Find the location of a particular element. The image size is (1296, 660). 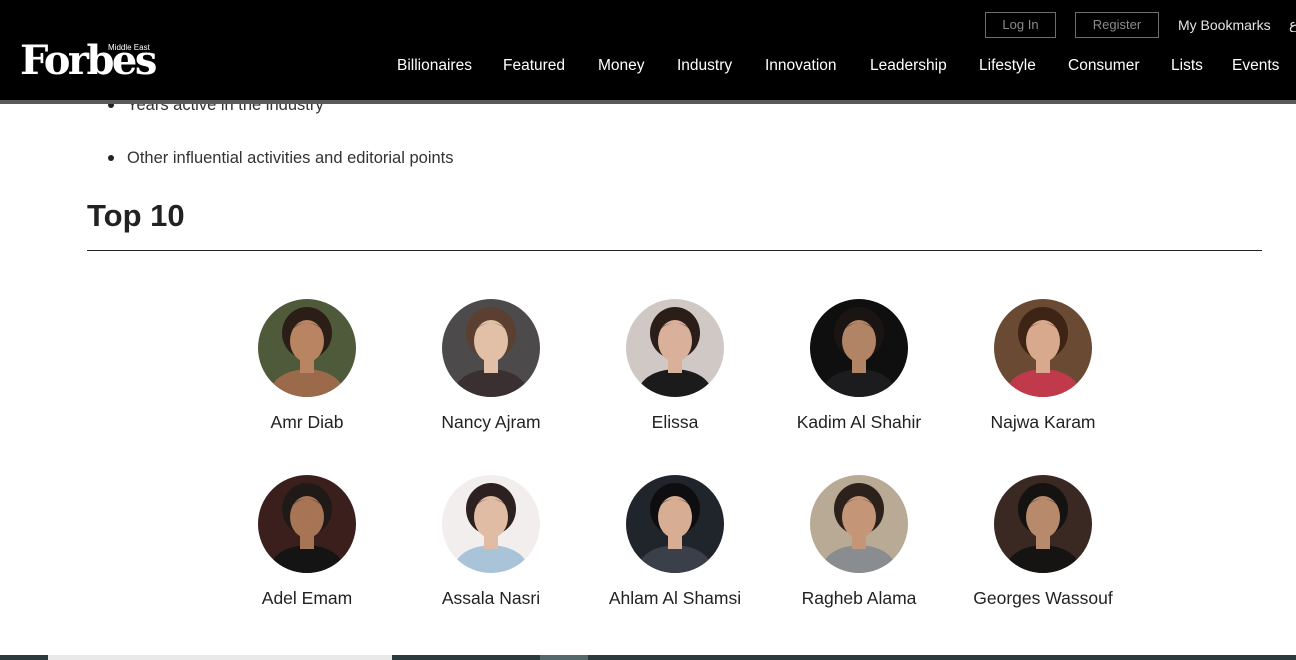

bullet-icon is located at coordinates (111, 158).